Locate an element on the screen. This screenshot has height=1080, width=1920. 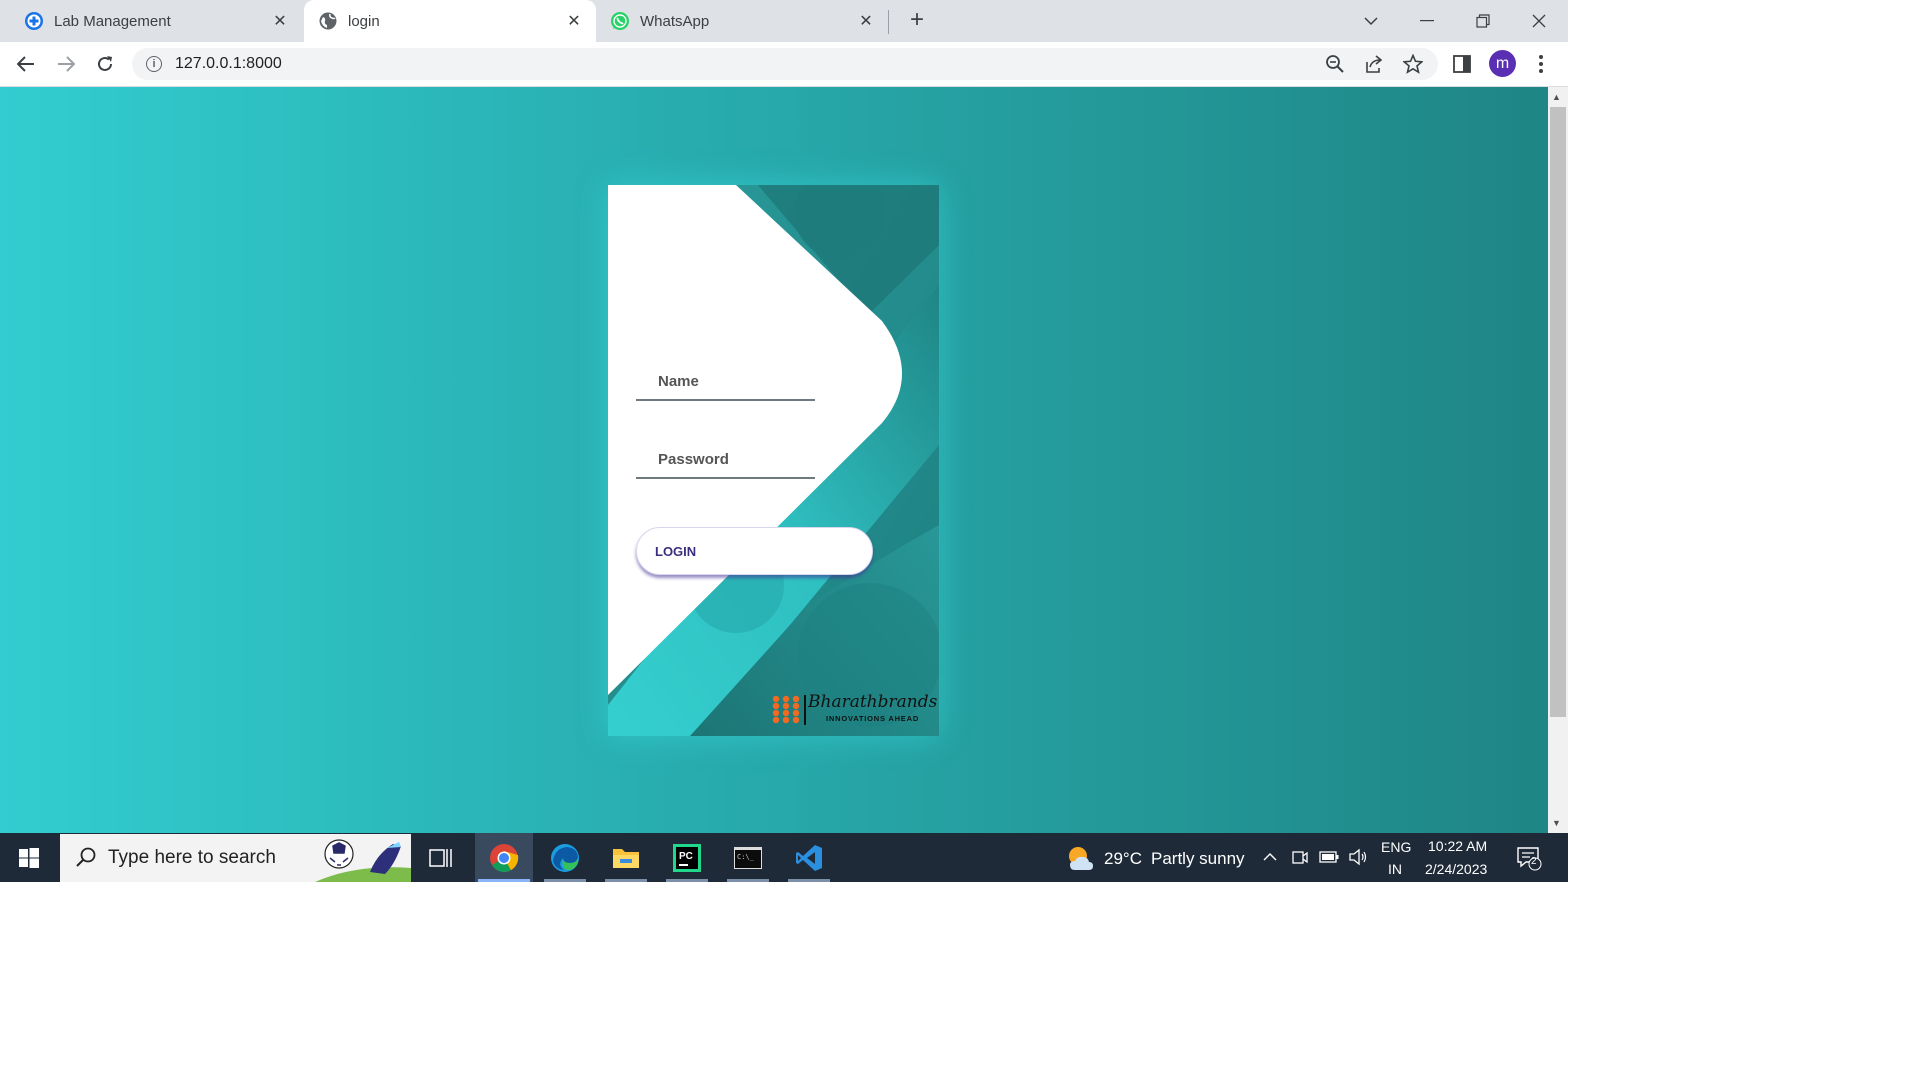
forward-icon is located at coordinates (66, 64).